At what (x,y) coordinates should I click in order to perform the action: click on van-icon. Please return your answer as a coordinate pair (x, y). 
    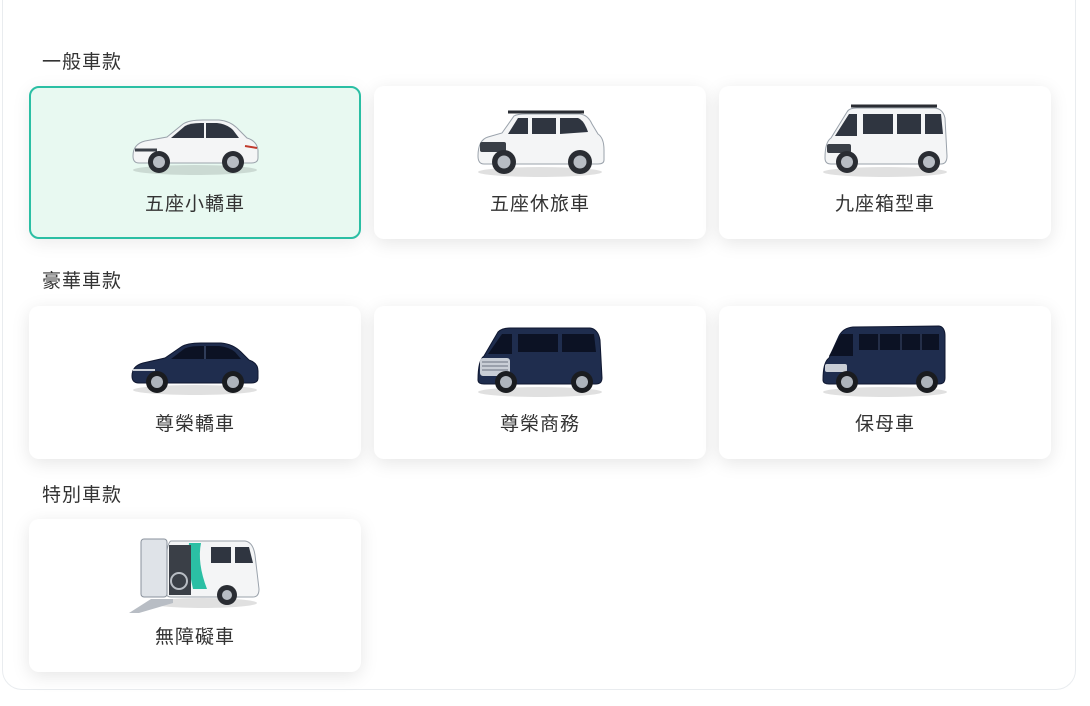
    Looking at the image, I should click on (885, 140).